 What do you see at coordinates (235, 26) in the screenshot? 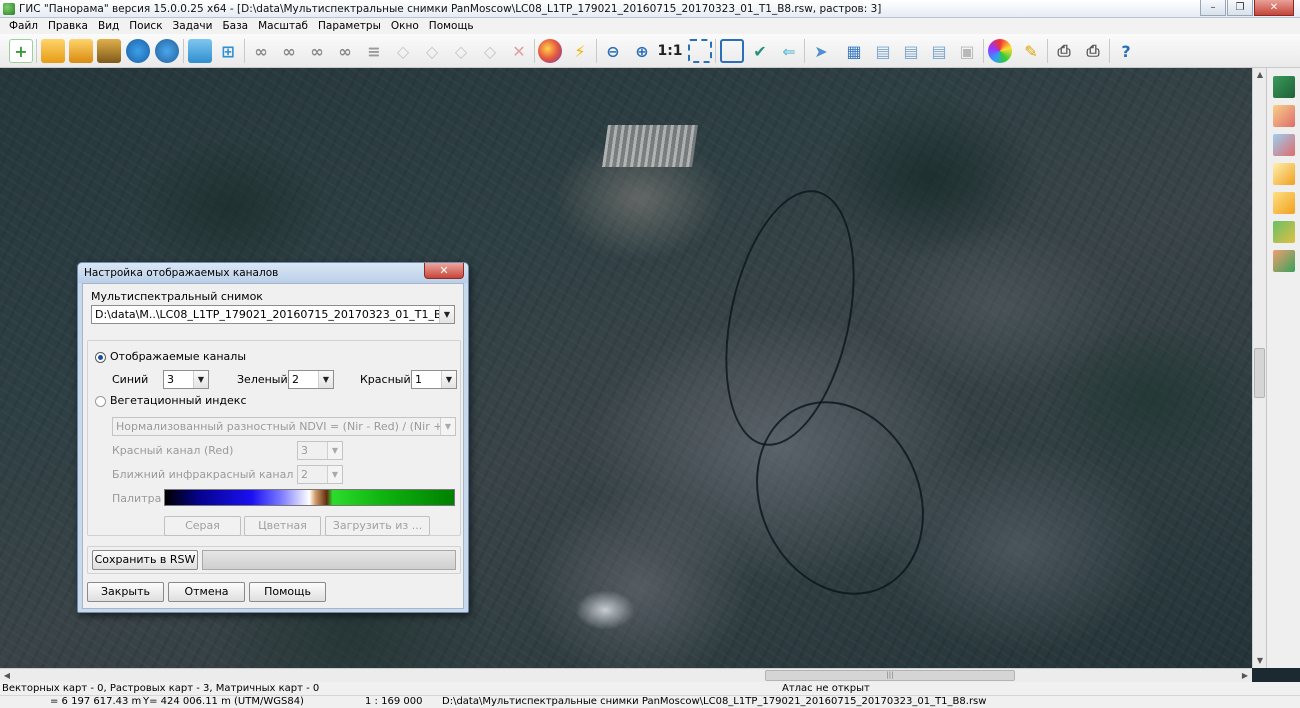
I see `menu-database: База` at bounding box center [235, 26].